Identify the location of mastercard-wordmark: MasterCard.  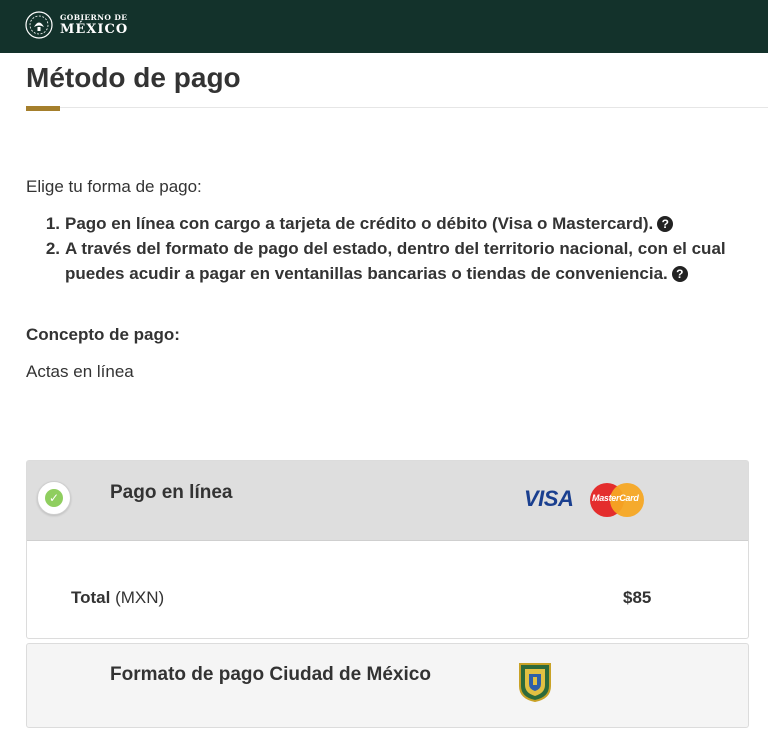
(615, 498).